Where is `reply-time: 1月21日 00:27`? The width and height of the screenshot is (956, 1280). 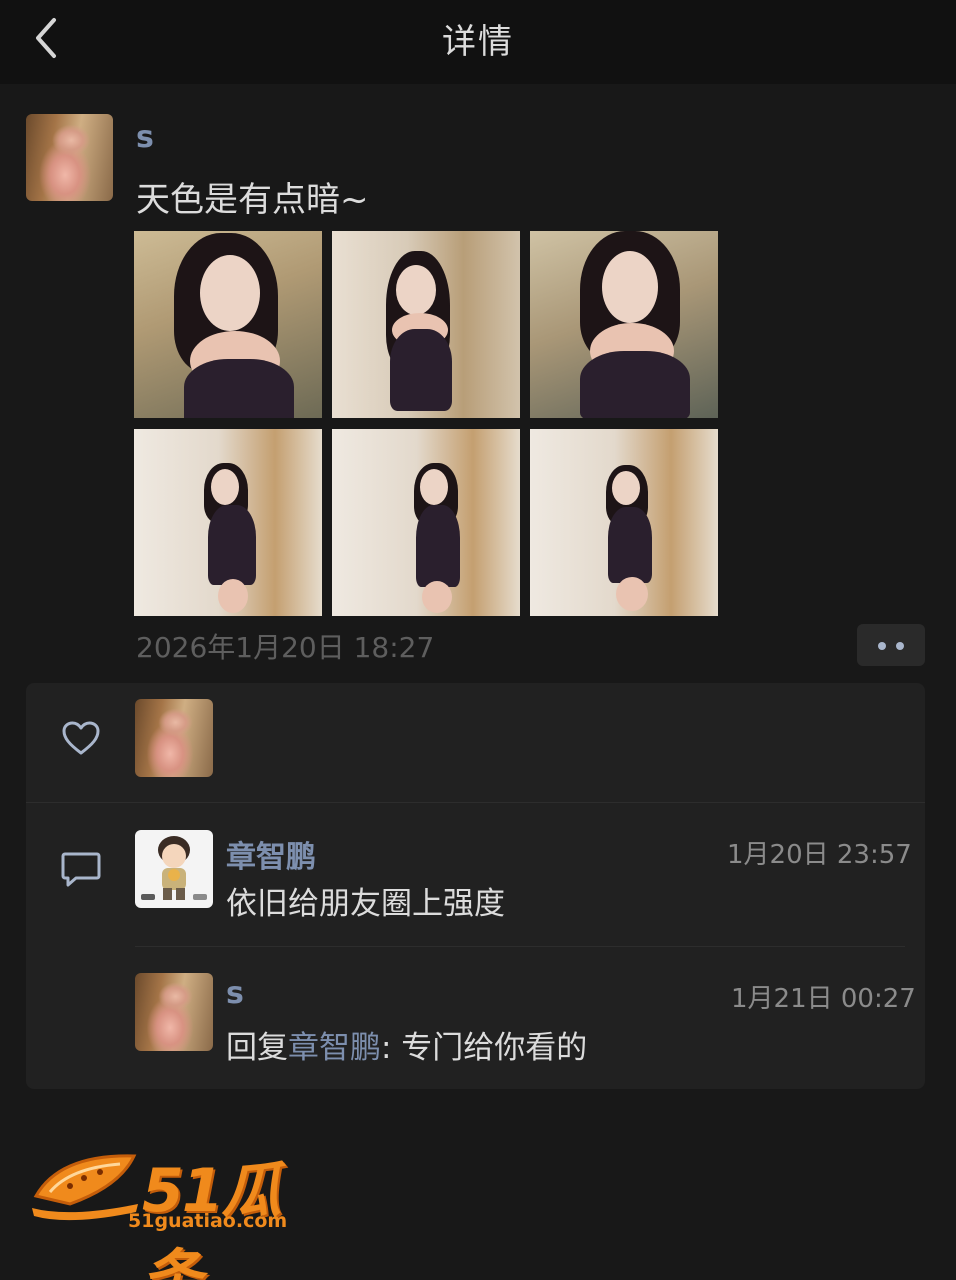 reply-time: 1月21日 00:27 is located at coordinates (823, 999).